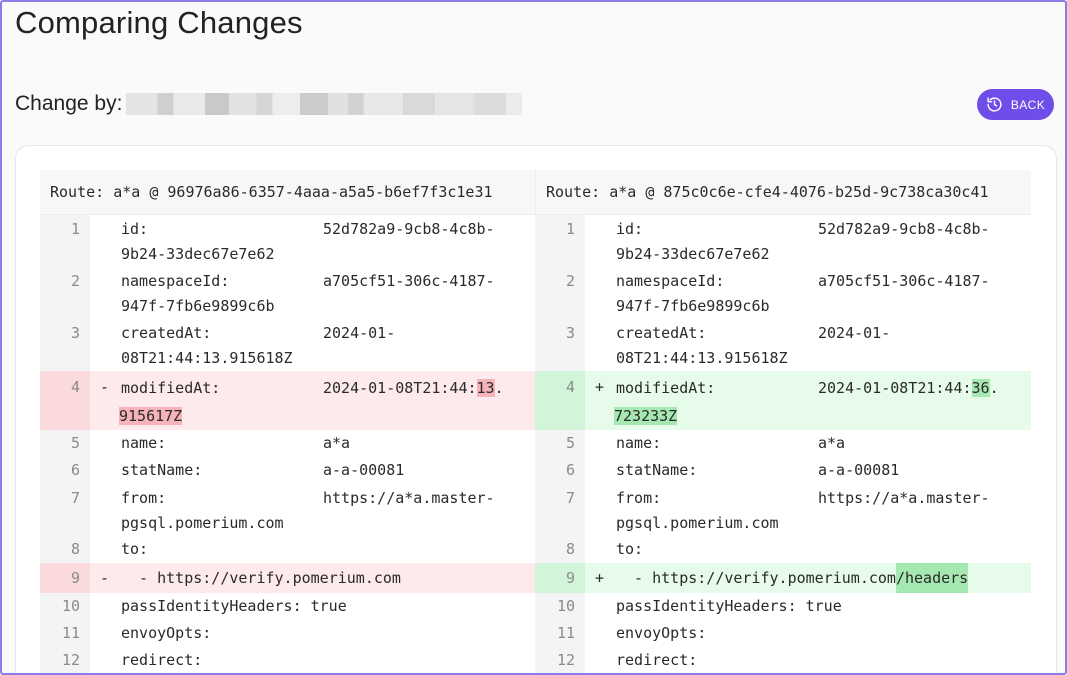 Image resolution: width=1067 pixels, height=675 pixels. Describe the element at coordinates (980, 388) in the screenshot. I see `added-text: 36` at that location.